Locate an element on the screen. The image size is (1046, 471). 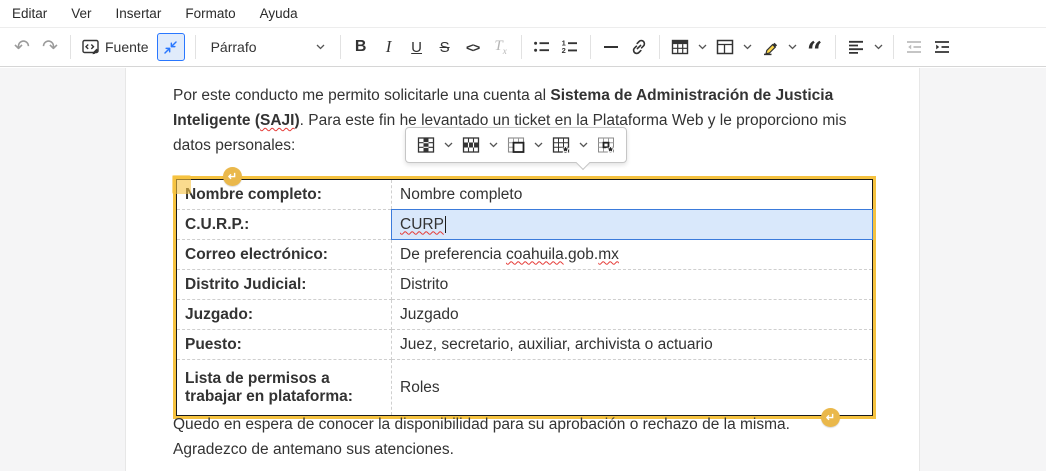
table-column-icon is located at coordinates (426, 145).